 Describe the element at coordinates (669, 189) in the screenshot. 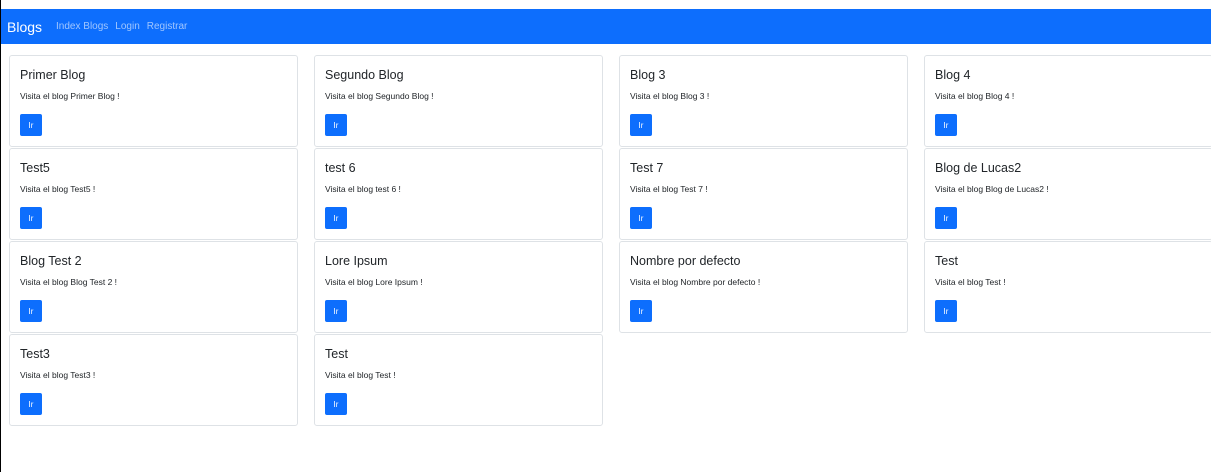

I see `blog-card-text: Visita el blog Test 7 !` at that location.